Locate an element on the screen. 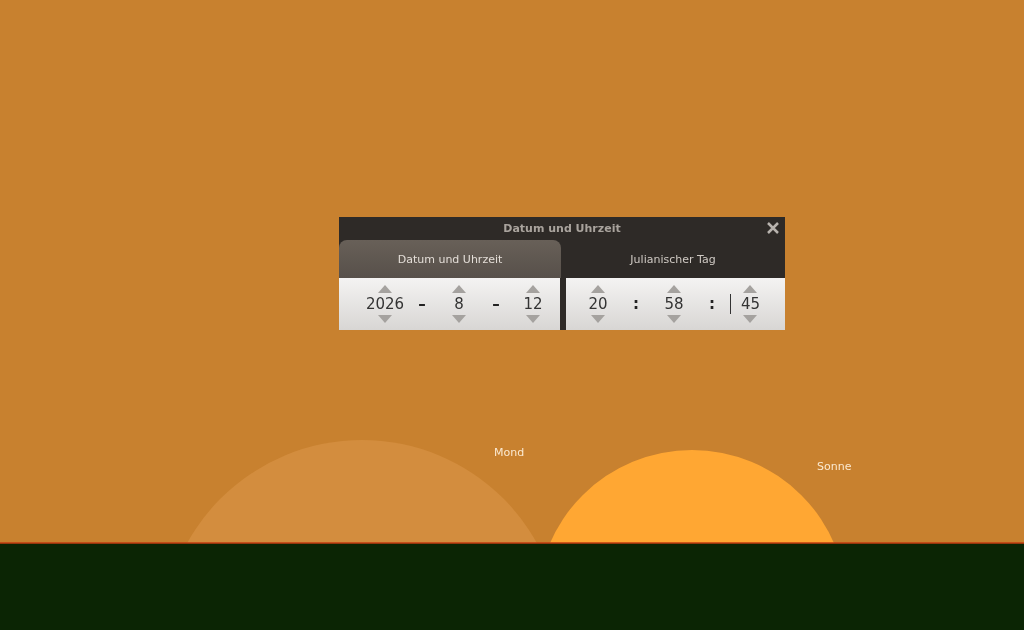 The width and height of the screenshot is (1024, 630). number-field: 12 is located at coordinates (533, 304).